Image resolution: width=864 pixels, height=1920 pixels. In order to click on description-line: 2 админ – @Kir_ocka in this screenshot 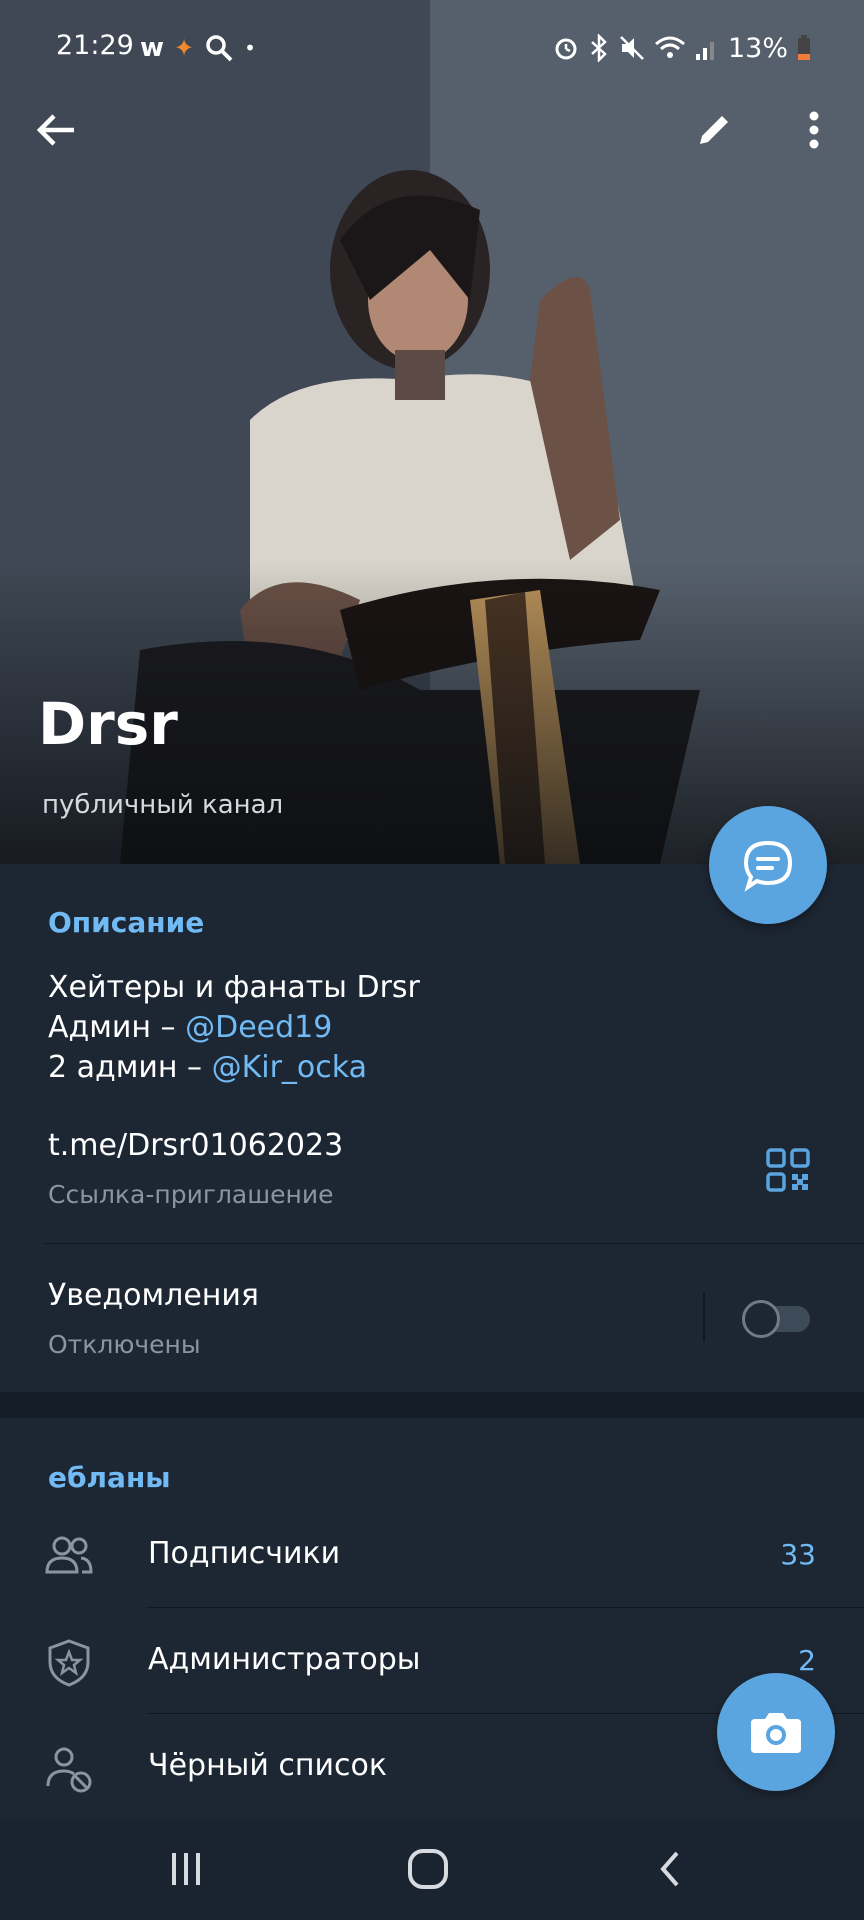, I will do `click(207, 1067)`.